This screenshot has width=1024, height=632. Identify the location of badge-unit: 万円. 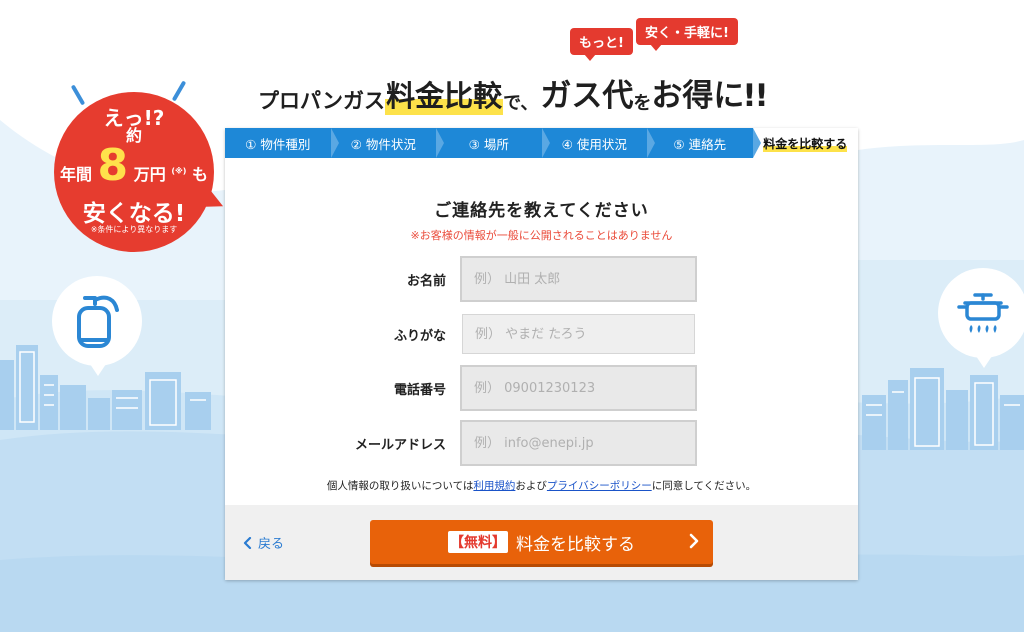
(149, 174).